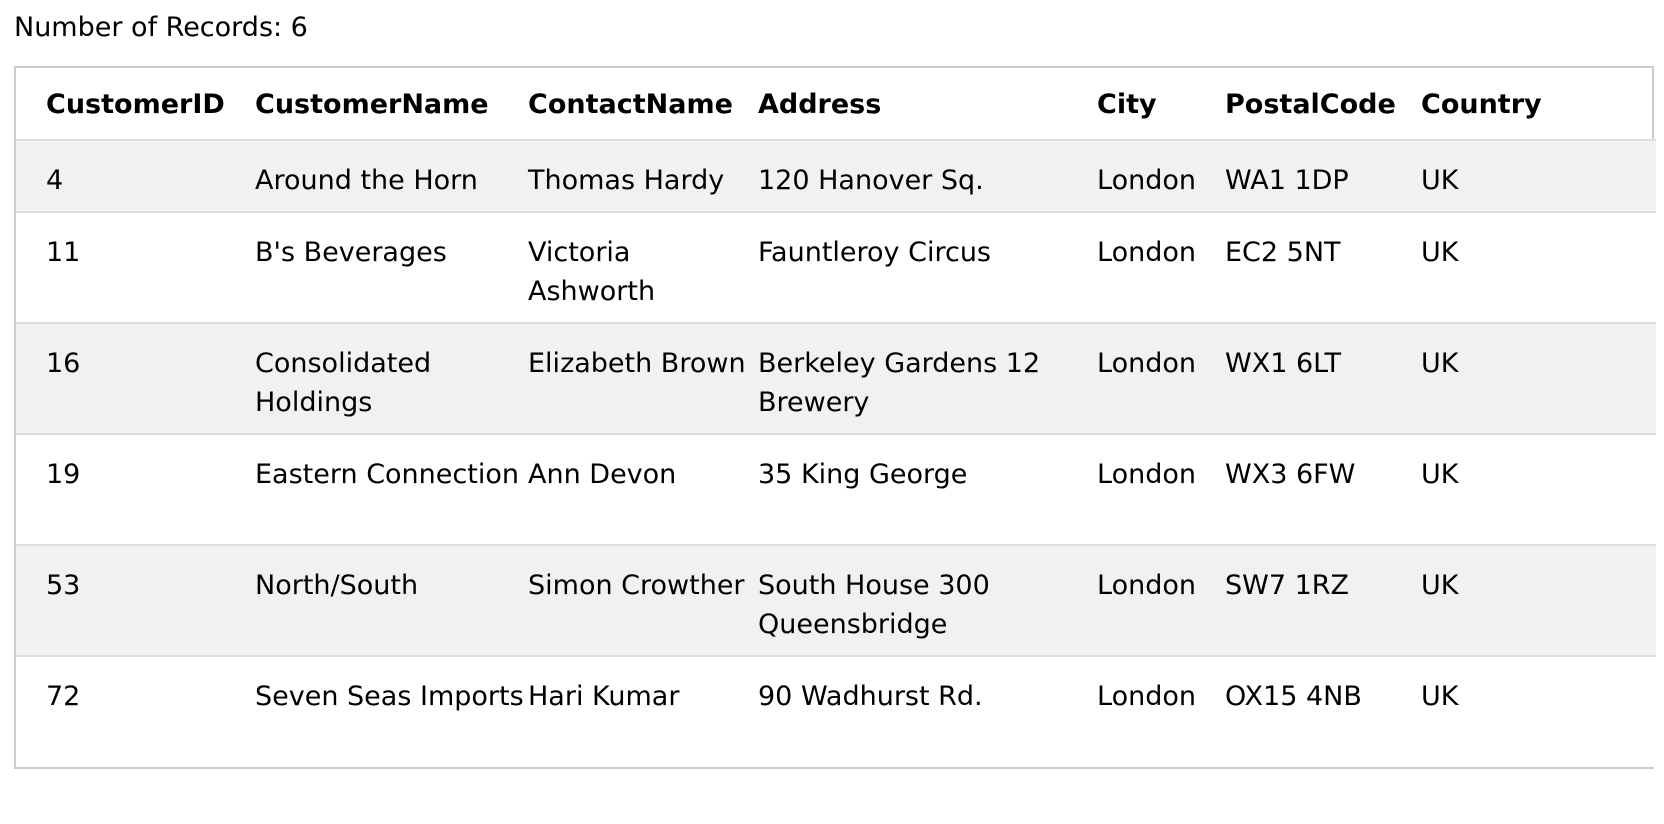  What do you see at coordinates (874, 605) in the screenshot?
I see `cell-address: South House 300 Queensbridge` at bounding box center [874, 605].